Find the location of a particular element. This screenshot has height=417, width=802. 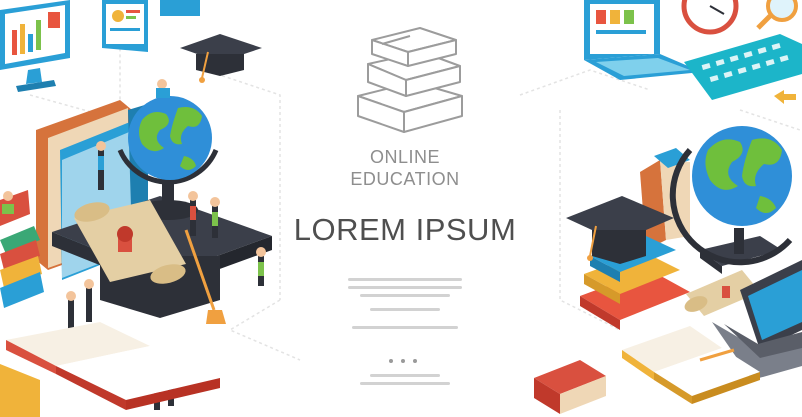

magnifier-icon is located at coordinates (777, 15).